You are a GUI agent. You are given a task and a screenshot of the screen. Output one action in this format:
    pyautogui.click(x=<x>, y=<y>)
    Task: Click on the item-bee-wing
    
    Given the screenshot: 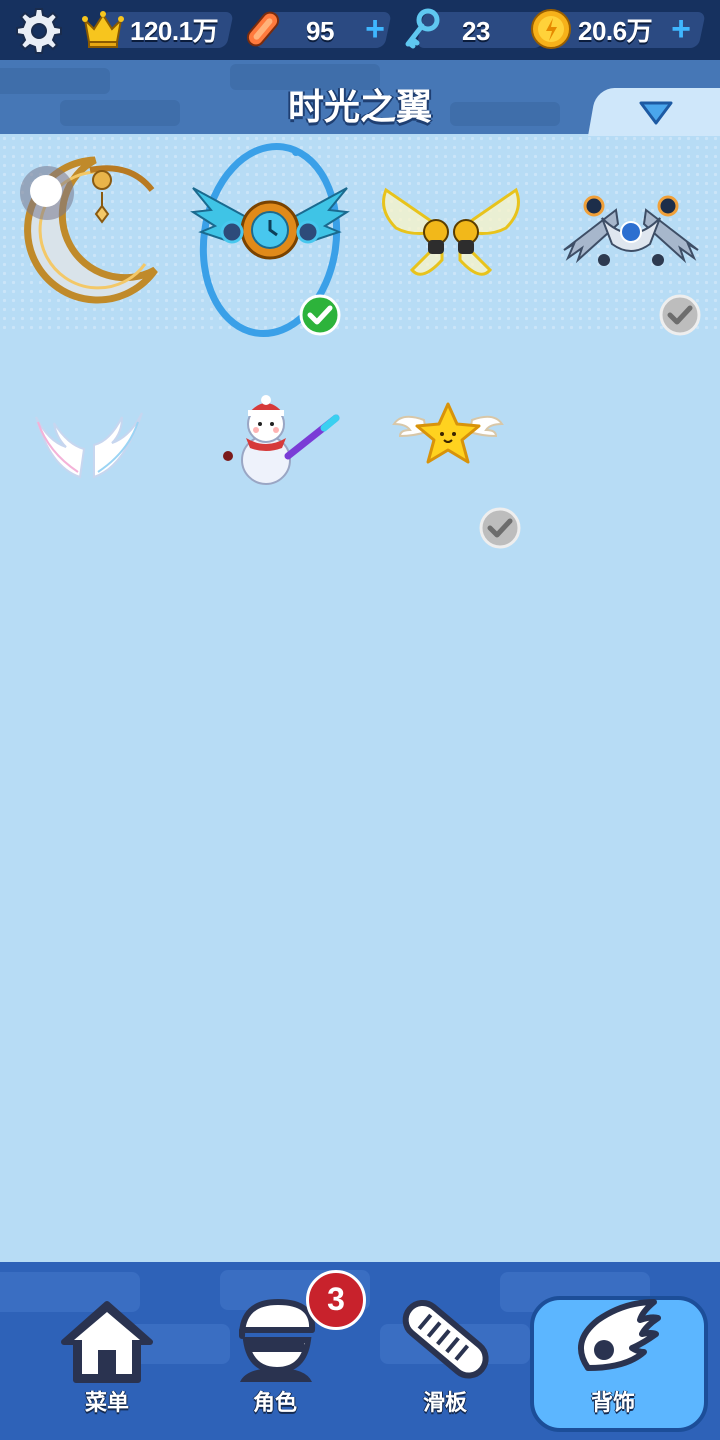 What is the action you would take?
    pyautogui.click(x=451, y=235)
    